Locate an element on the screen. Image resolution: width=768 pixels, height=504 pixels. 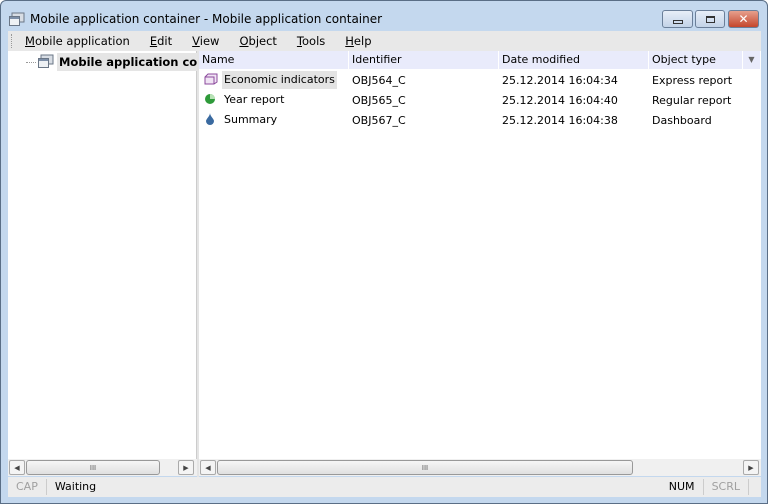
row-identifier: OBJ565_C is located at coordinates (379, 100).